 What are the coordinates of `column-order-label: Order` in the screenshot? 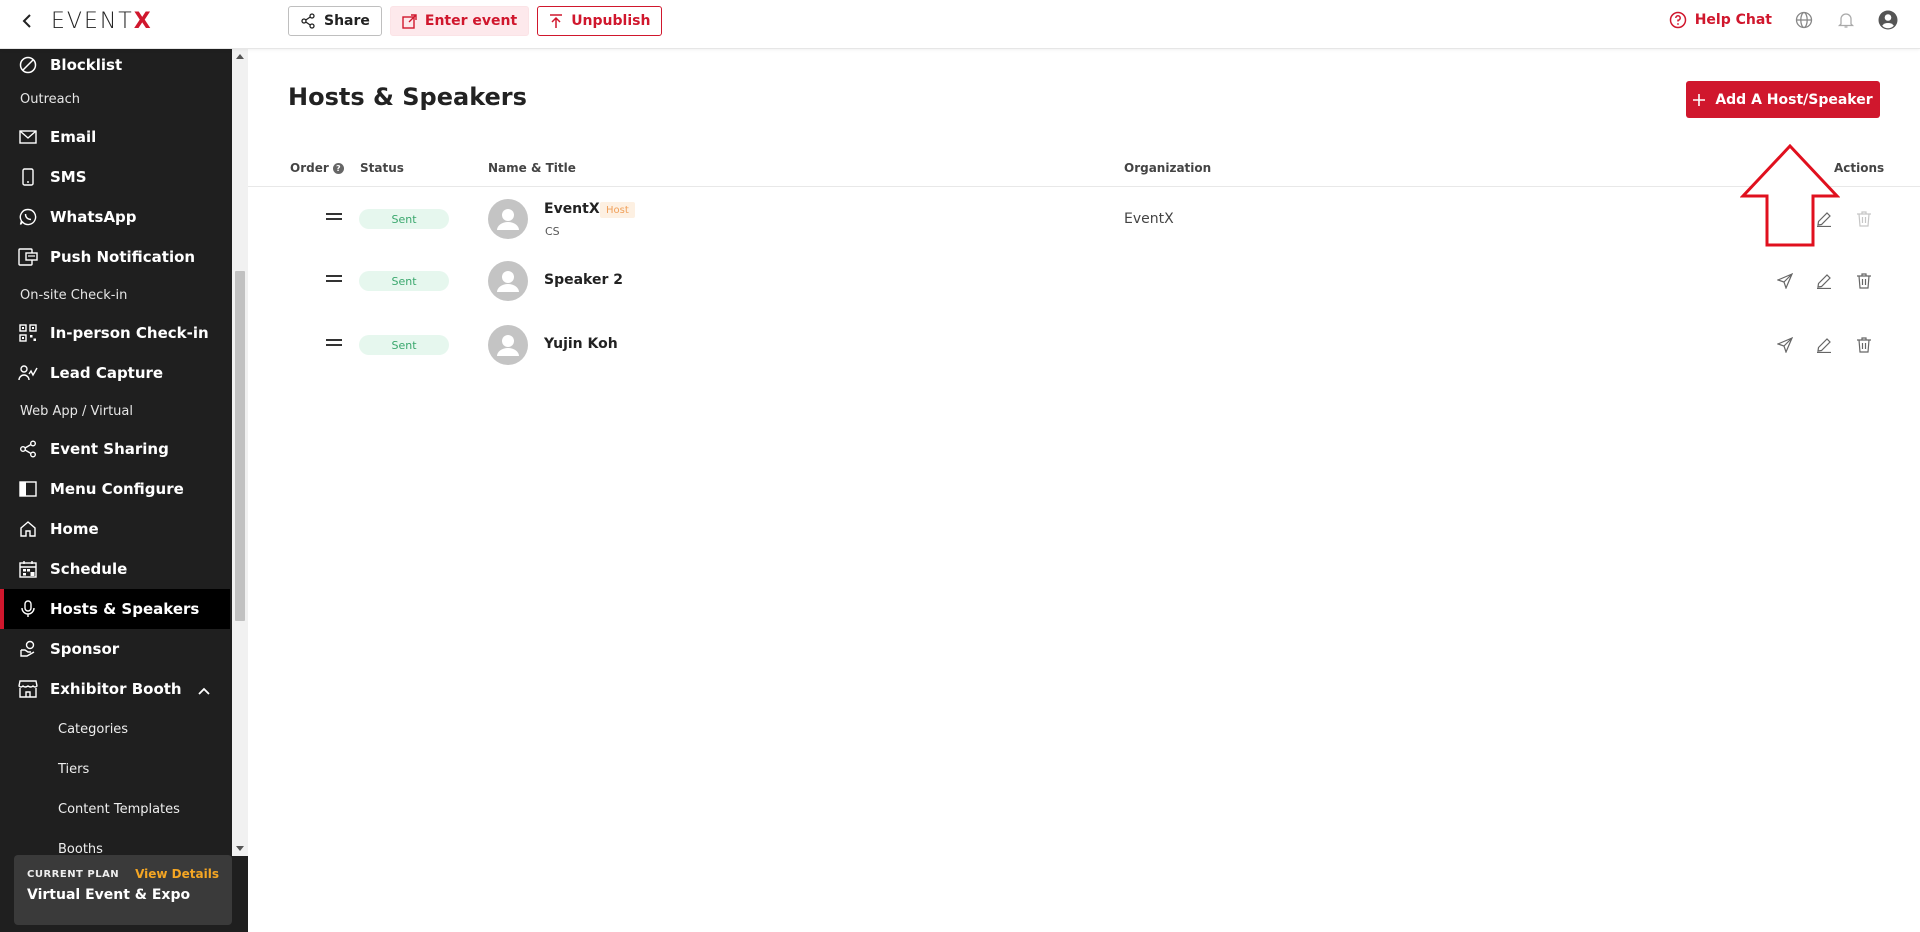 It's located at (309, 168).